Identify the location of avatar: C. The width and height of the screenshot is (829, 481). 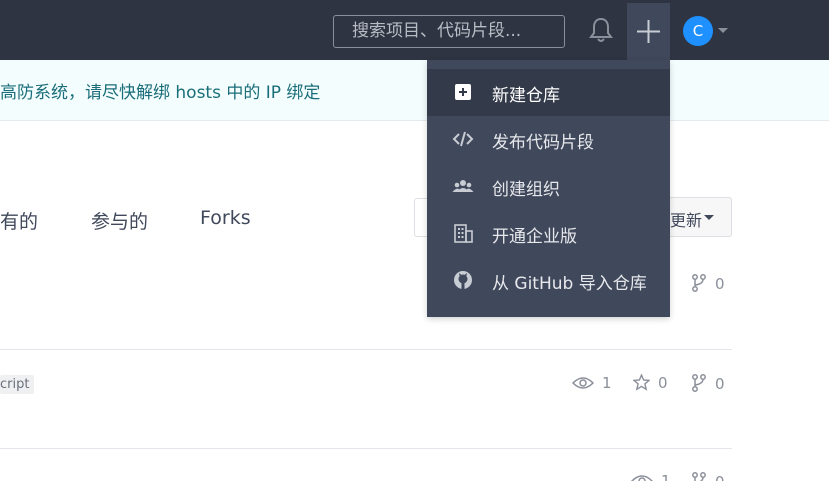
(698, 31).